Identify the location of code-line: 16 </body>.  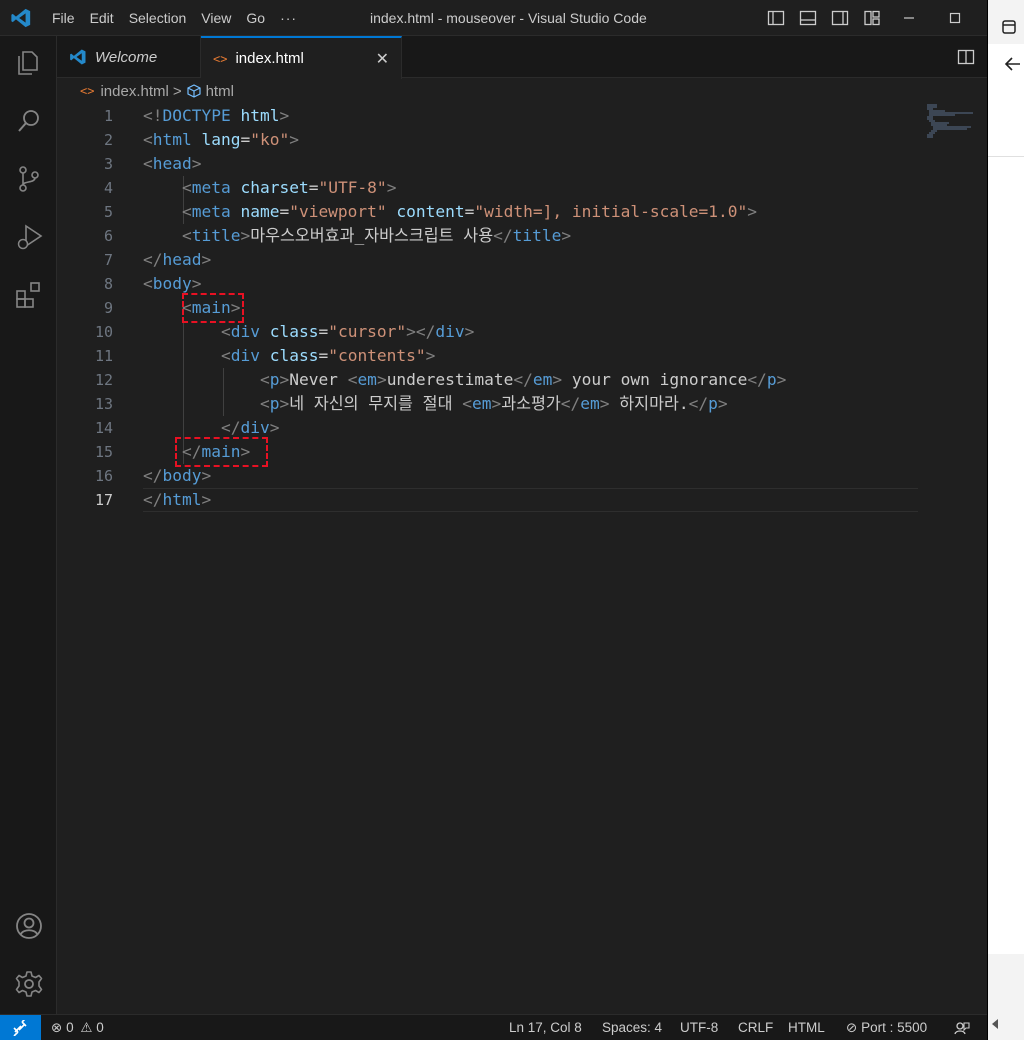
(487, 476).